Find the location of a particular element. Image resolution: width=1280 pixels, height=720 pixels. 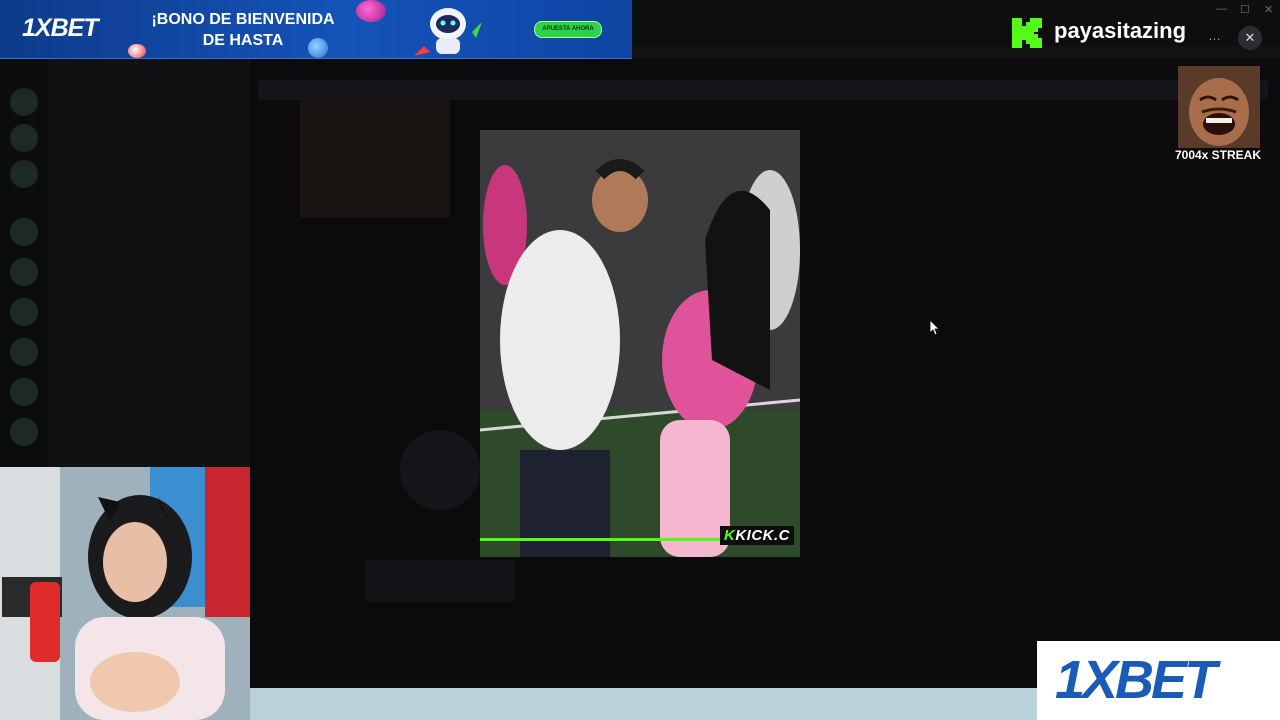

video-progress-bar is located at coordinates (600, 539).